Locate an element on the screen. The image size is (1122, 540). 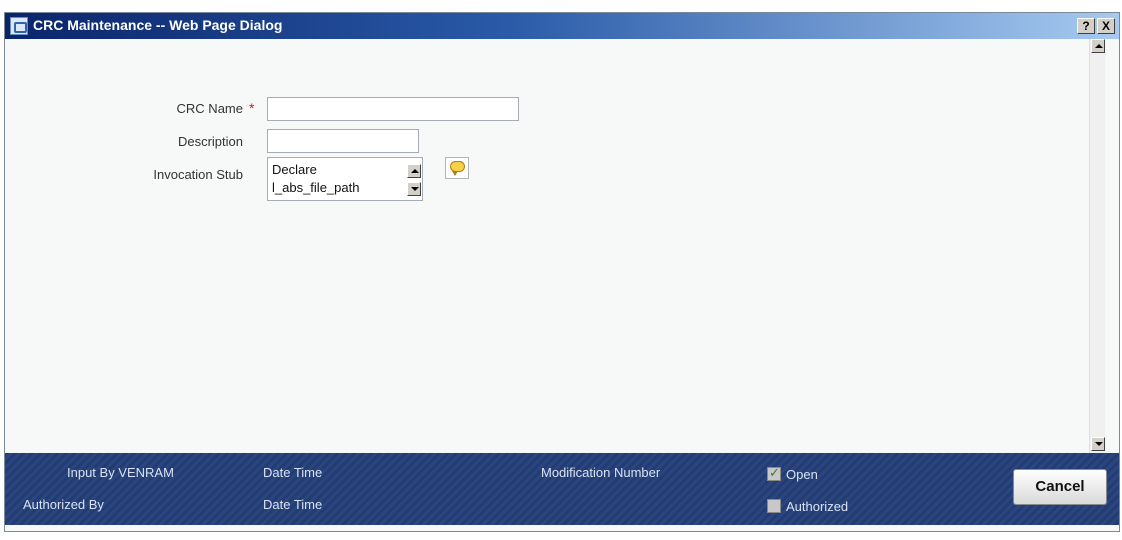
invocation-stub-label: Invocation Stub is located at coordinates (198, 174).